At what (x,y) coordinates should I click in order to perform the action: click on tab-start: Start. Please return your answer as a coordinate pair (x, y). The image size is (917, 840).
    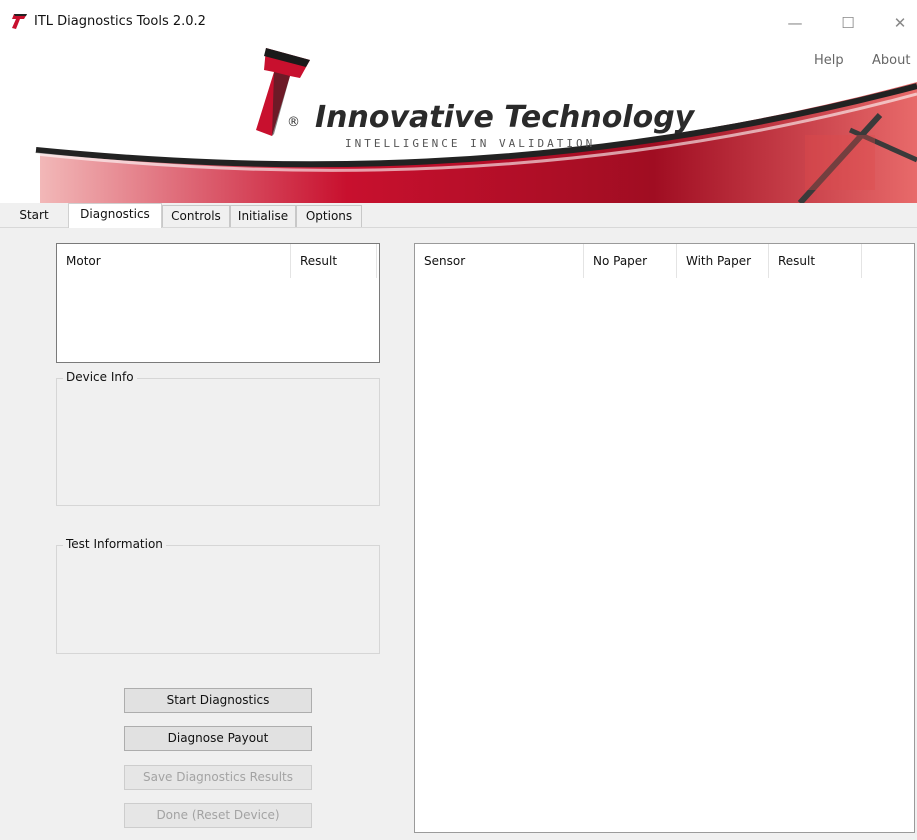
    Looking at the image, I should click on (34, 215).